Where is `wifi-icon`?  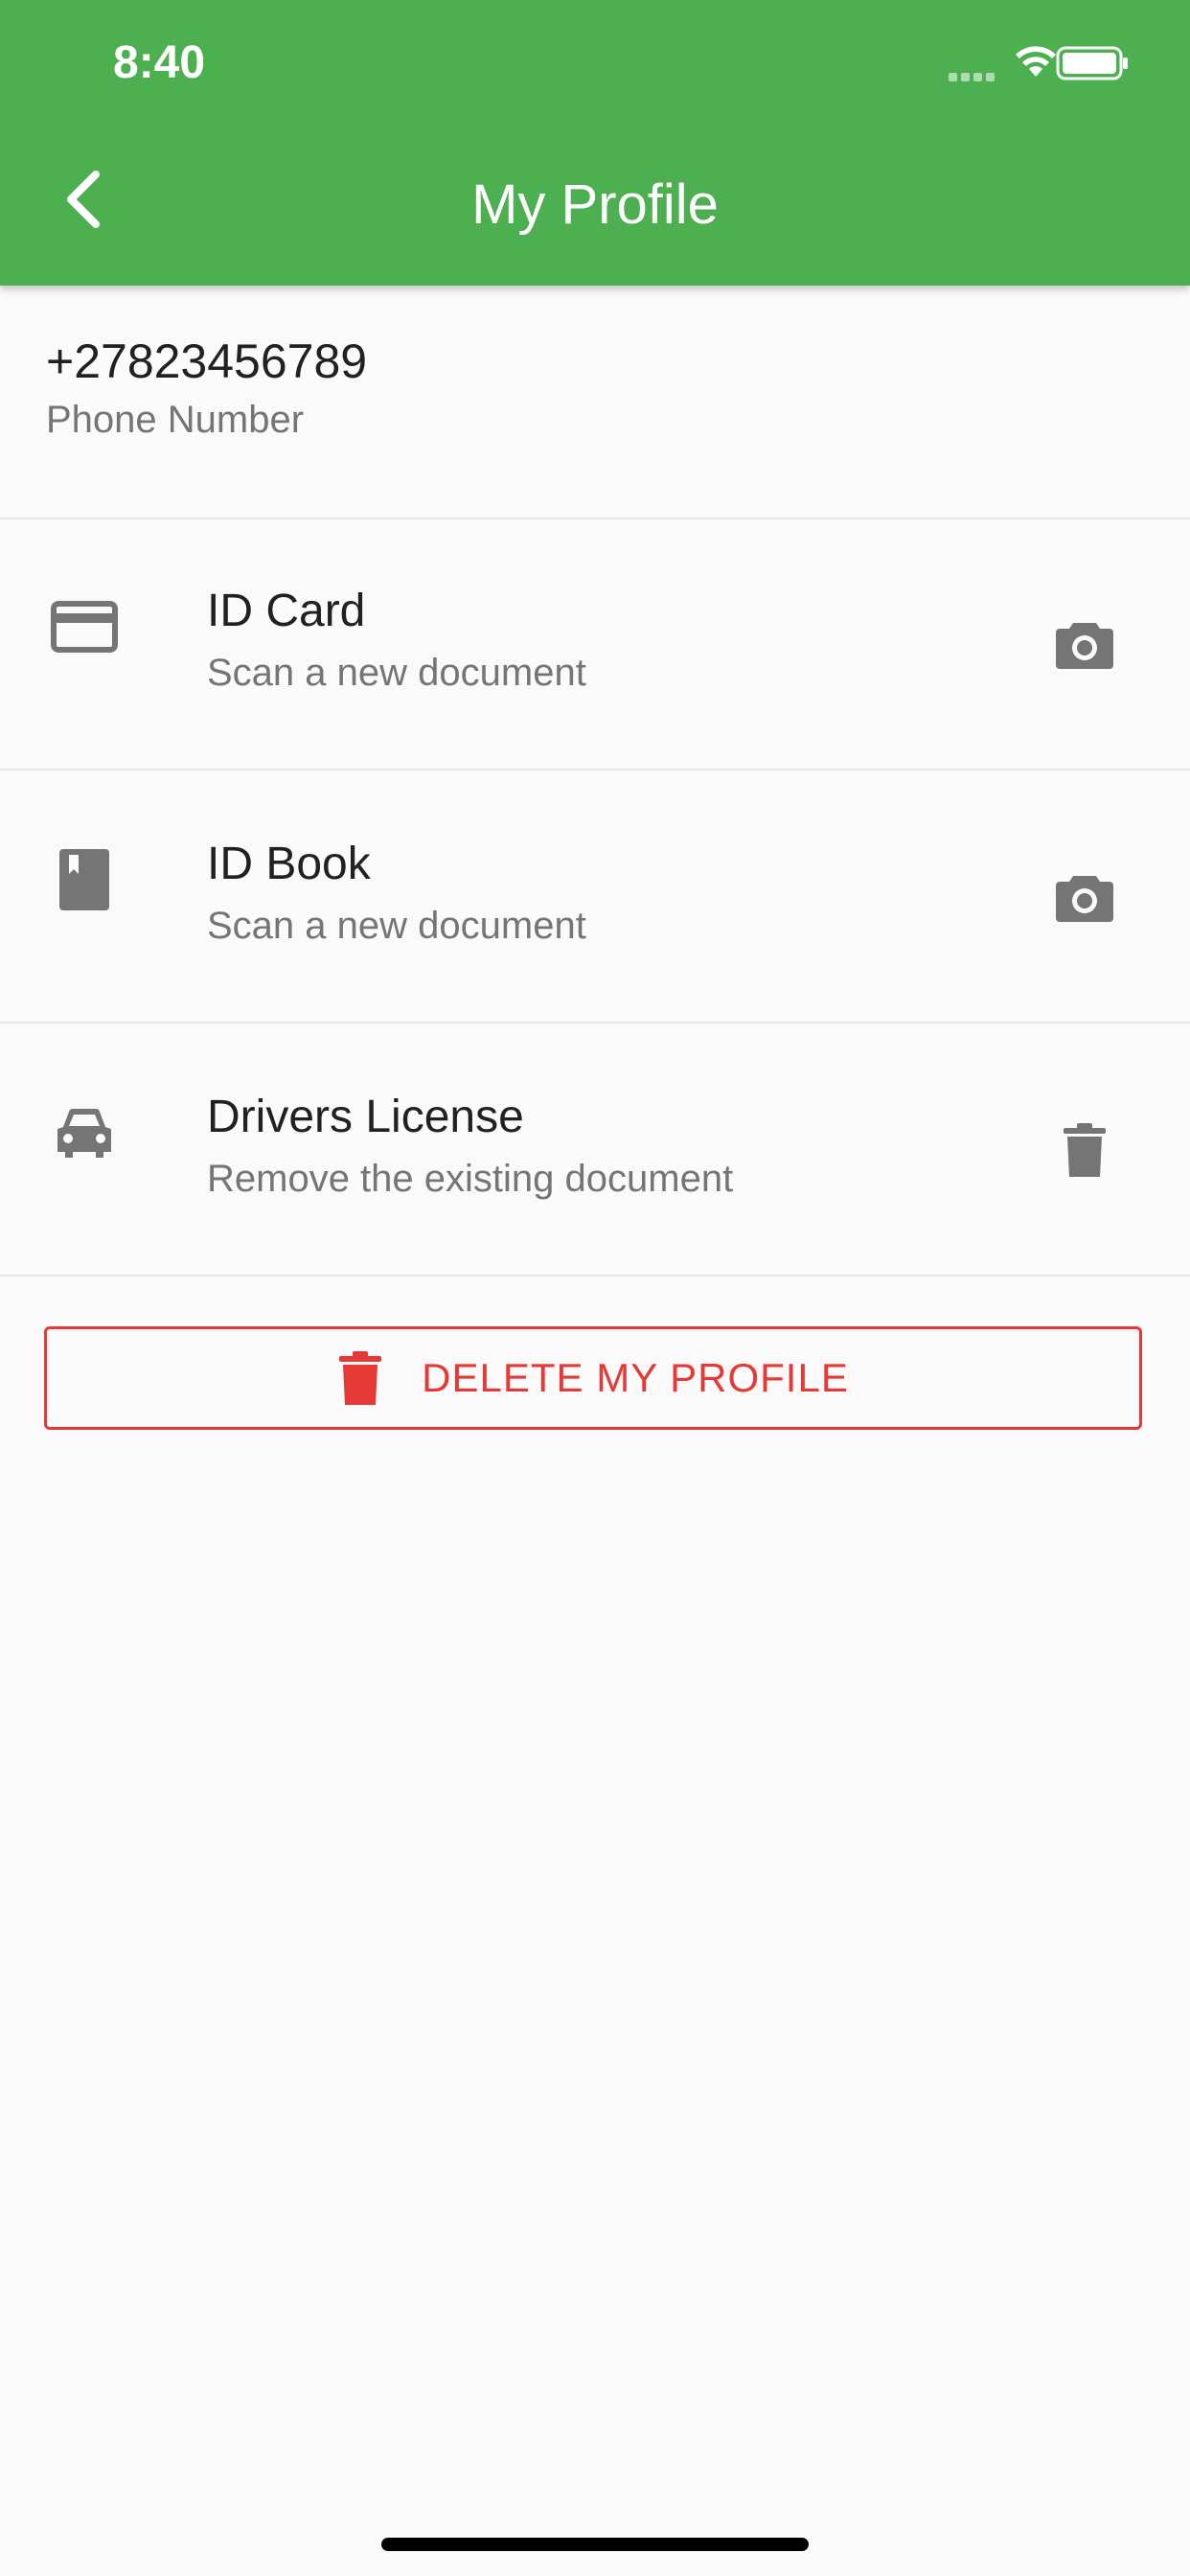
wifi-icon is located at coordinates (1036, 62).